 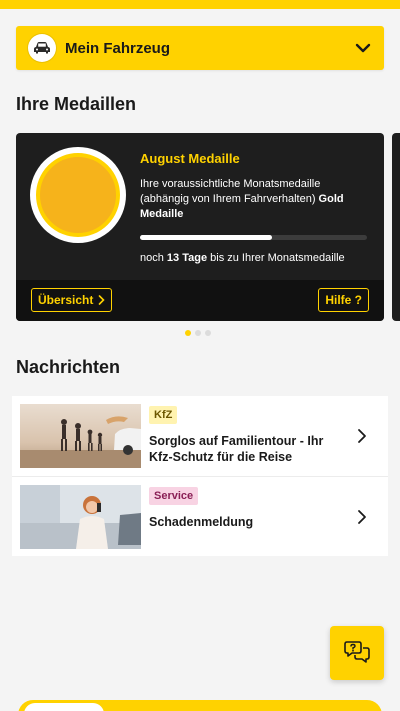 What do you see at coordinates (80, 517) in the screenshot?
I see `claim-report-image` at bounding box center [80, 517].